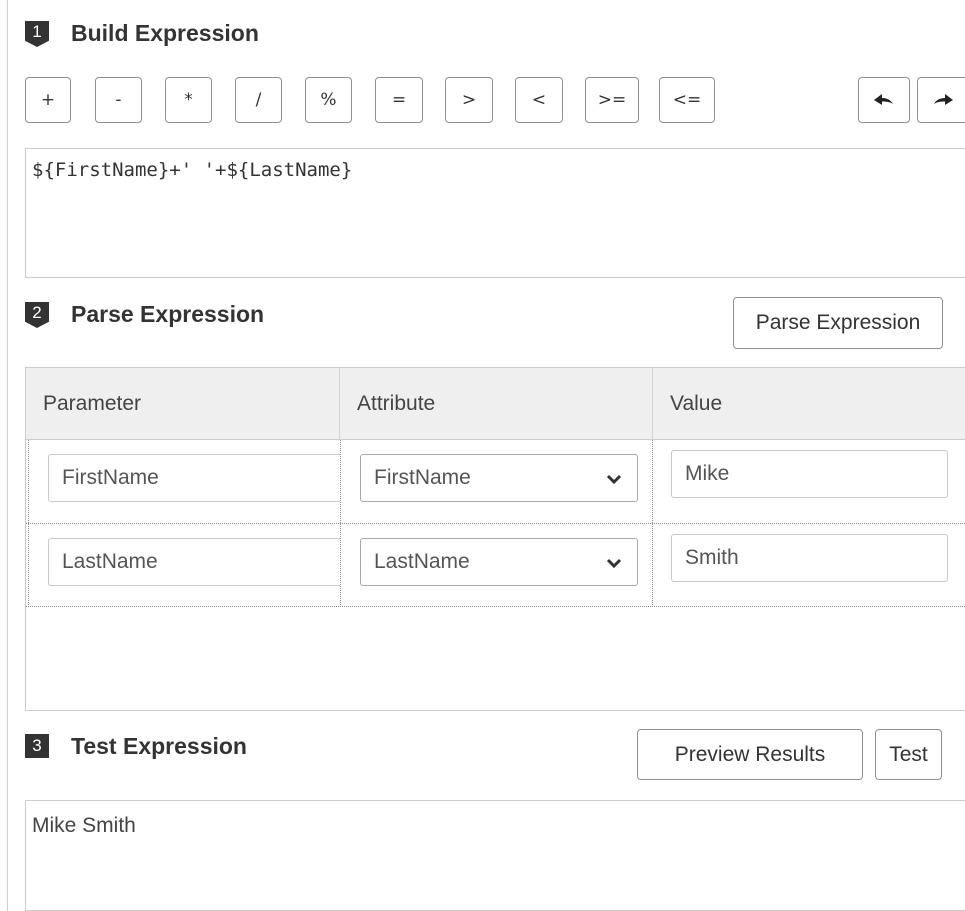 This screenshot has width=965, height=911. I want to click on parse-expression-title: Parse Expression, so click(168, 314).